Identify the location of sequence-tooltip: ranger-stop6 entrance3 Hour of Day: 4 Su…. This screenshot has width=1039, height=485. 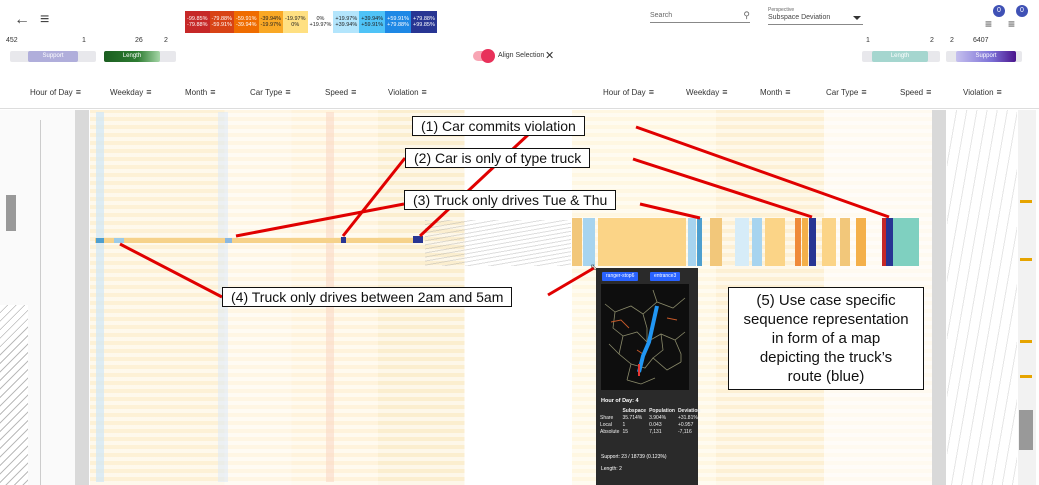
(648, 376).